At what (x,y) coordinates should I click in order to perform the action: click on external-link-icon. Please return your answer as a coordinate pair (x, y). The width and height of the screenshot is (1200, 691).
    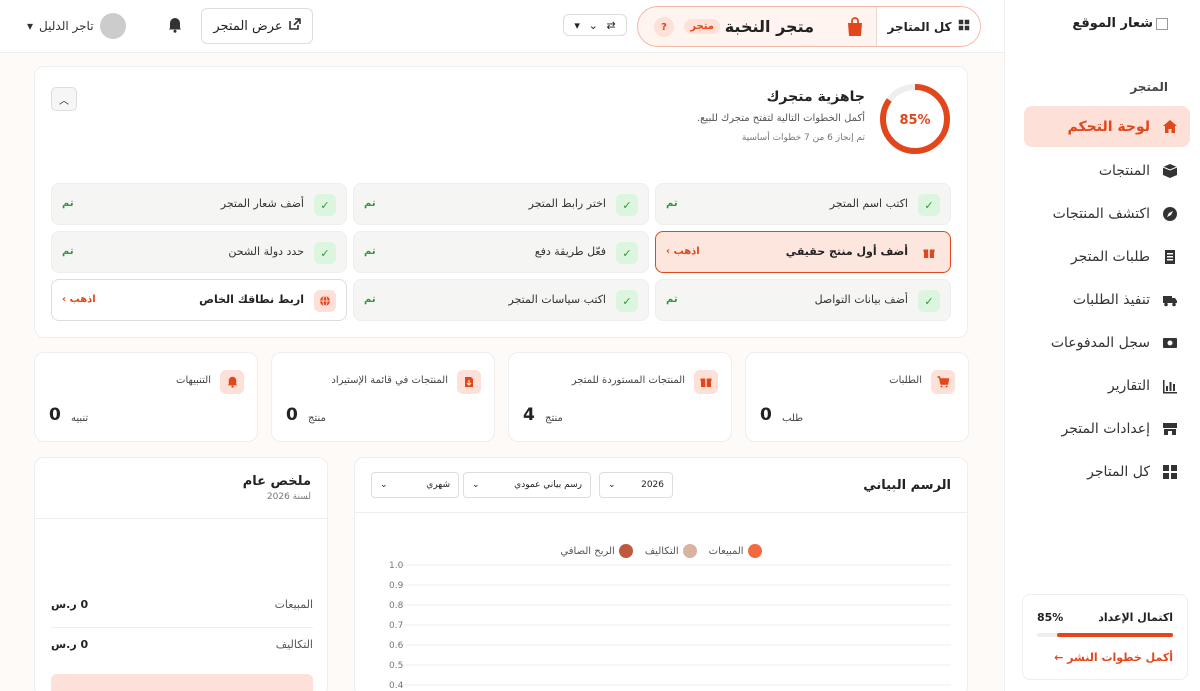
    Looking at the image, I should click on (294, 26).